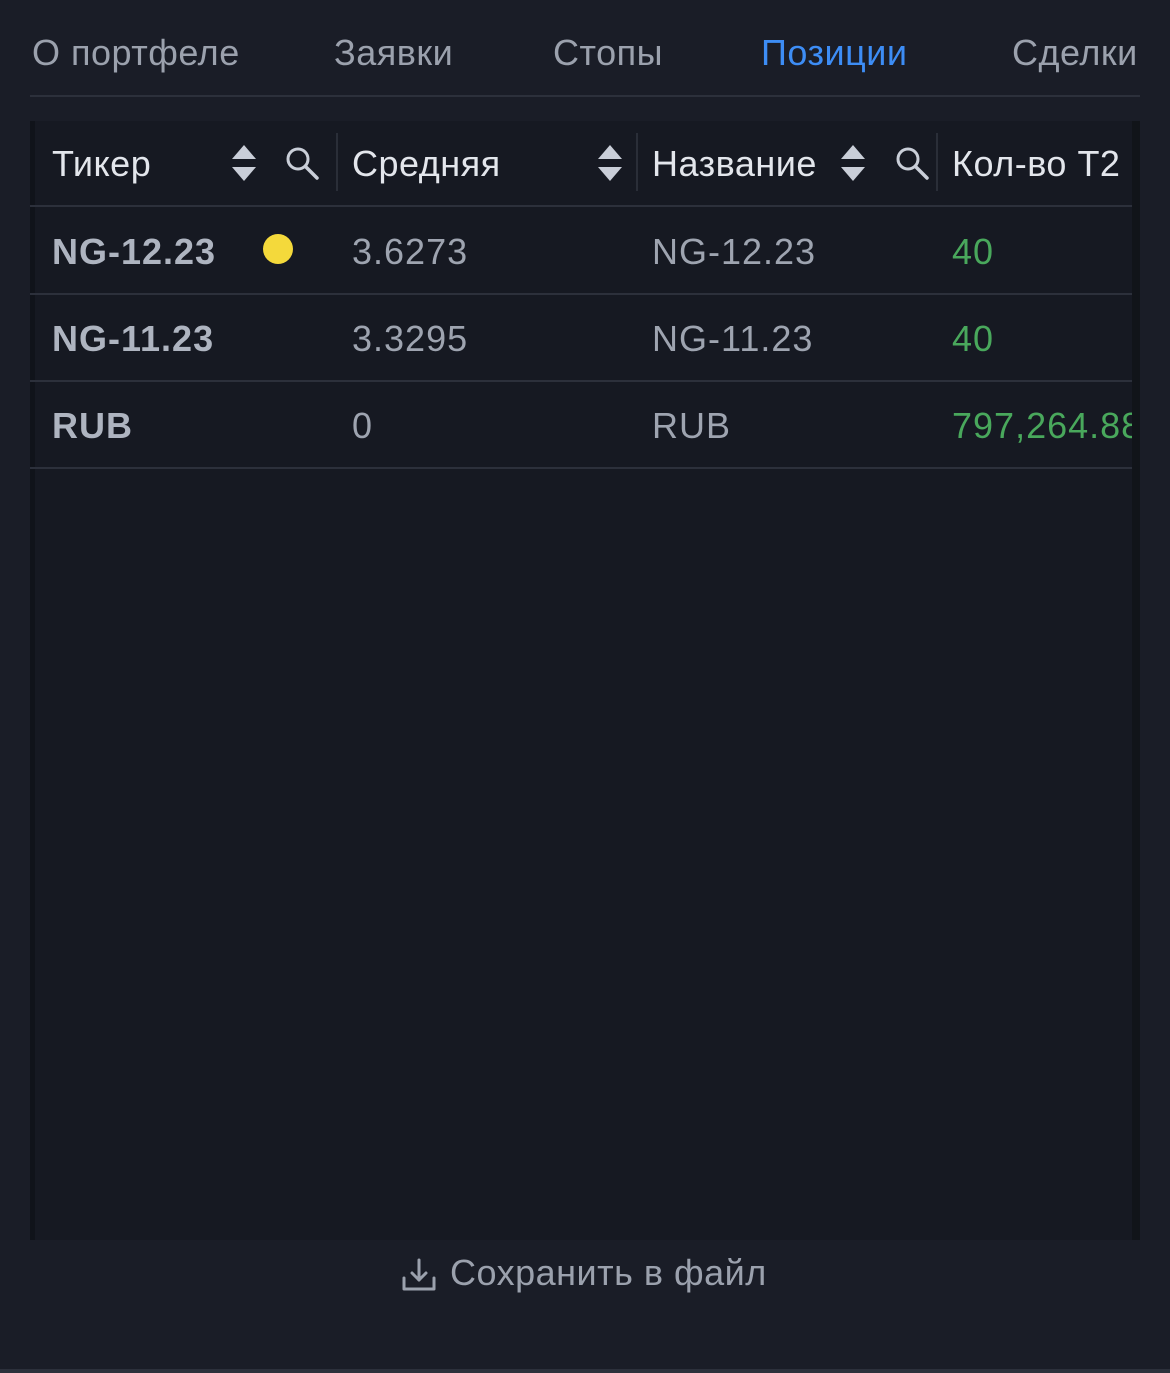 Image resolution: width=1170 pixels, height=1373 pixels. Describe the element at coordinates (734, 251) in the screenshot. I see `cell-name: NG-12.23` at that location.